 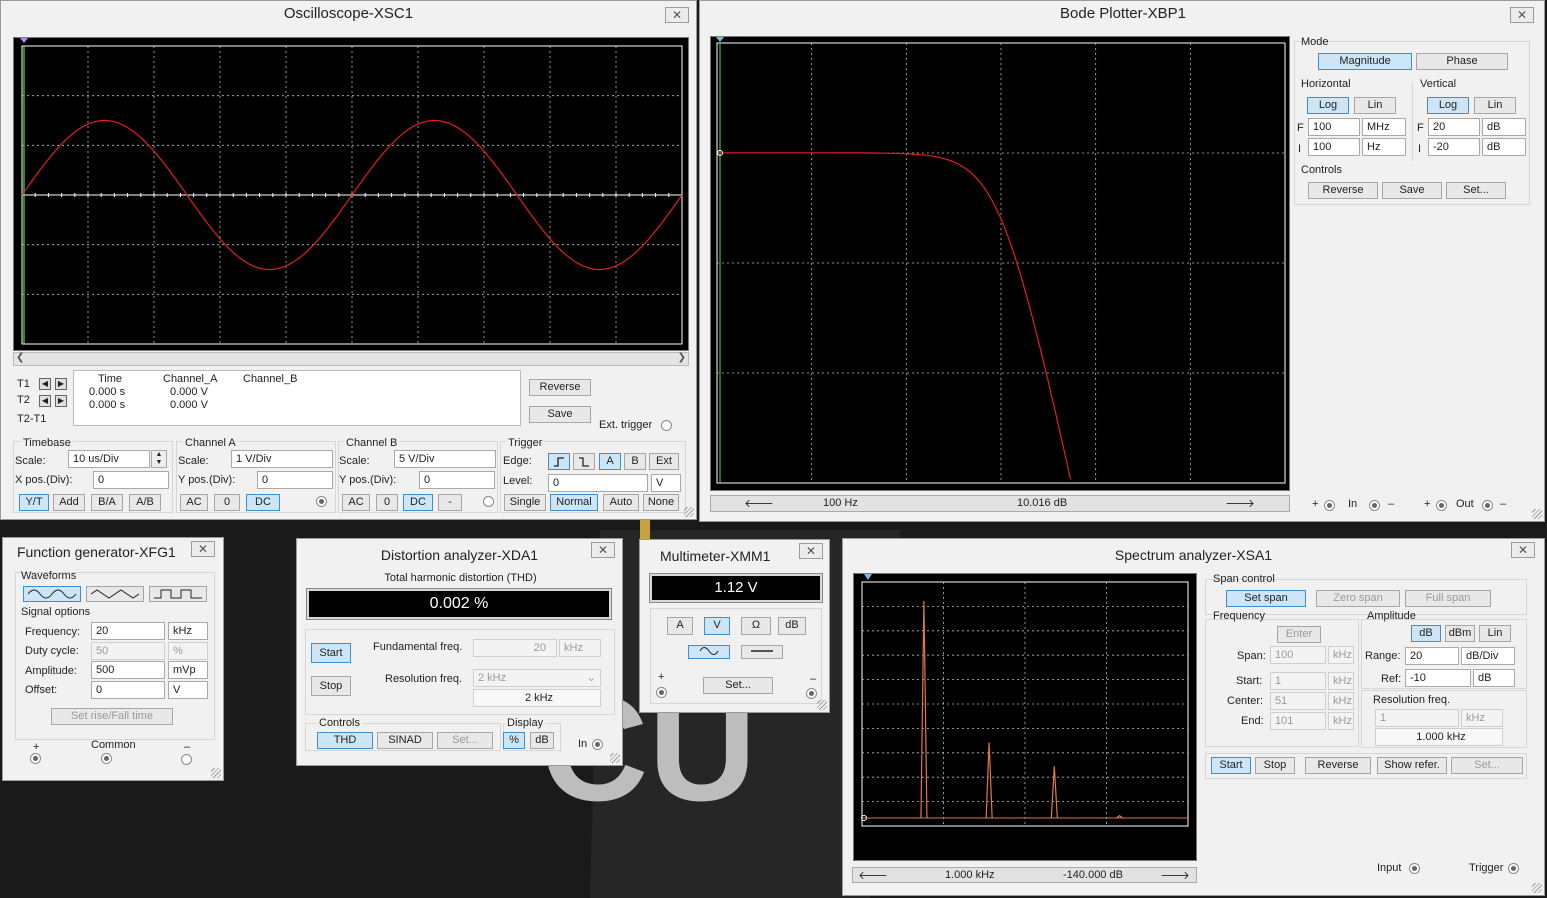 What do you see at coordinates (1025, 717) in the screenshot?
I see `spectrum-screen` at bounding box center [1025, 717].